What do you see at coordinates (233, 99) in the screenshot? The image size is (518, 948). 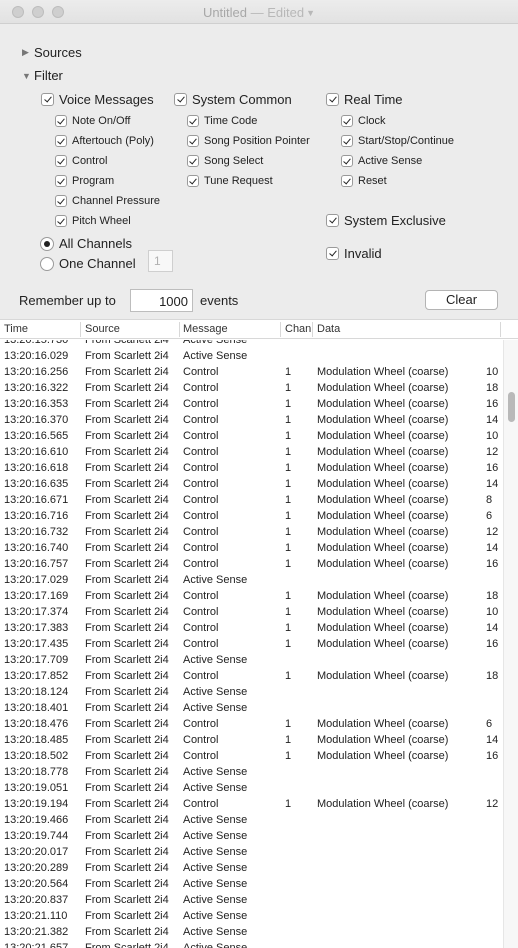 I see `system-common-checkbox: System Common` at bounding box center [233, 99].